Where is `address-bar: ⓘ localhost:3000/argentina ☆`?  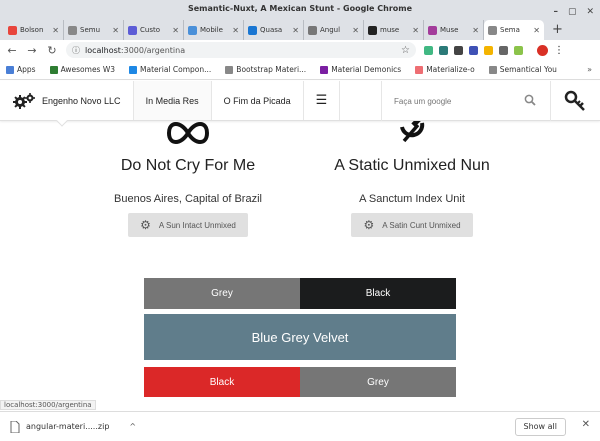
address-bar: ⓘ localhost:3000/argentina ☆ is located at coordinates (241, 50).